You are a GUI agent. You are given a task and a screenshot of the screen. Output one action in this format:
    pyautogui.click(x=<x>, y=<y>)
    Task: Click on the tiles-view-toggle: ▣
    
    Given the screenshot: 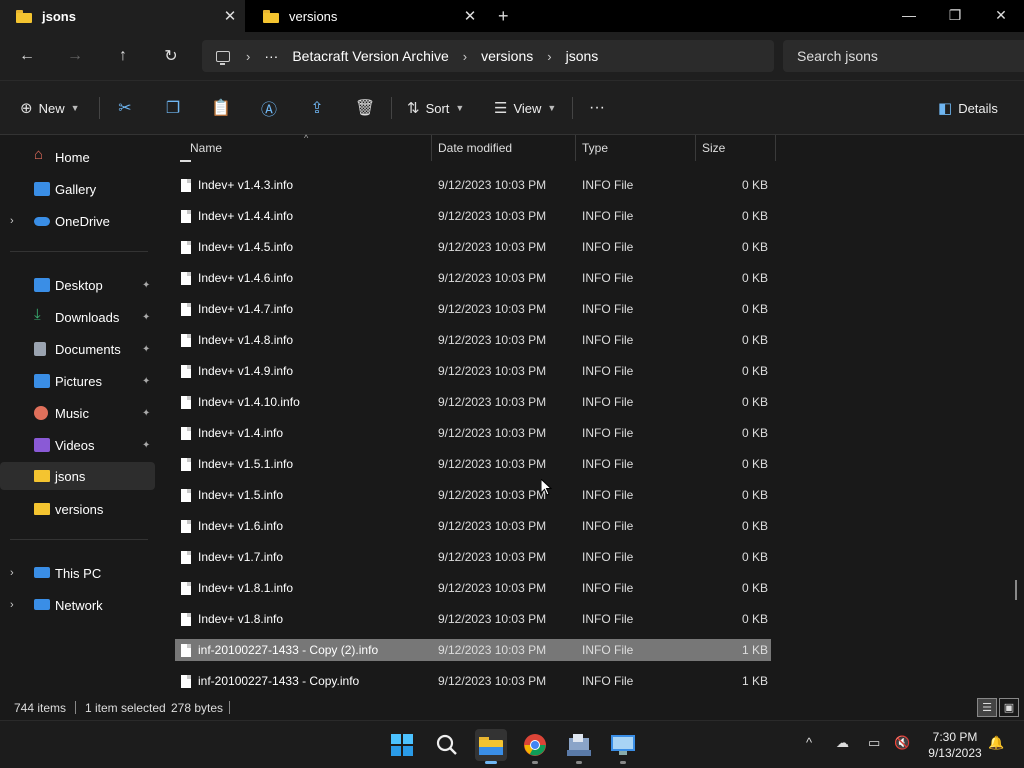 What is the action you would take?
    pyautogui.click(x=1009, y=707)
    